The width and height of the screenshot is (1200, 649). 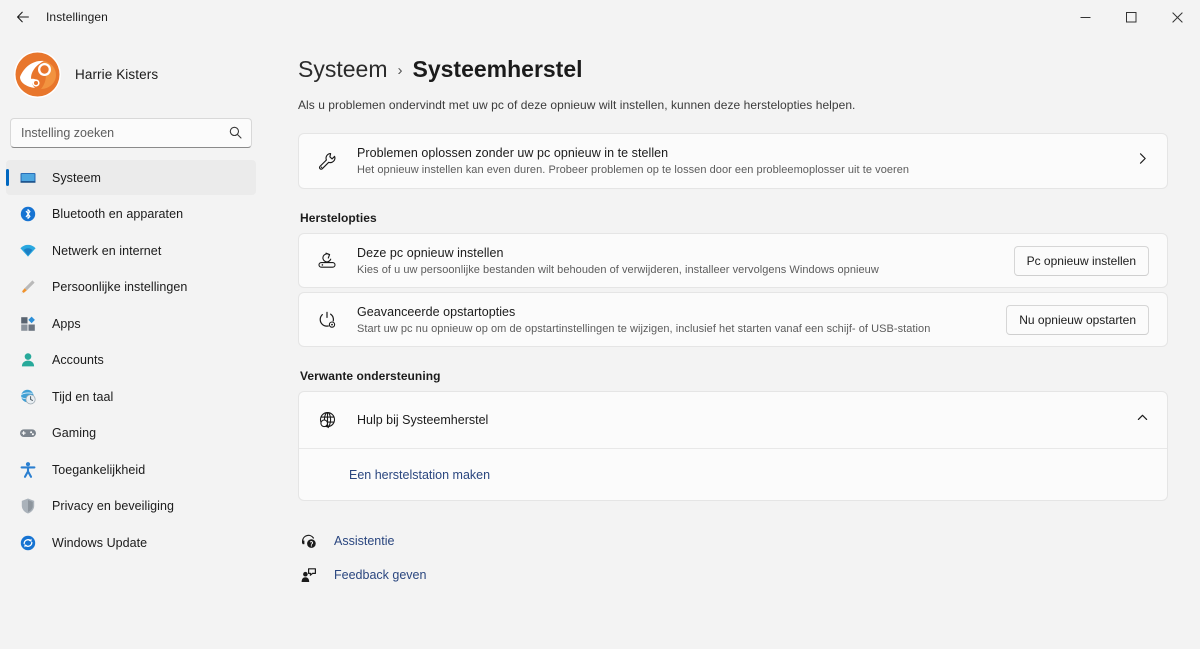 I want to click on sidebar-item-accounts: Accounts, so click(x=131, y=360).